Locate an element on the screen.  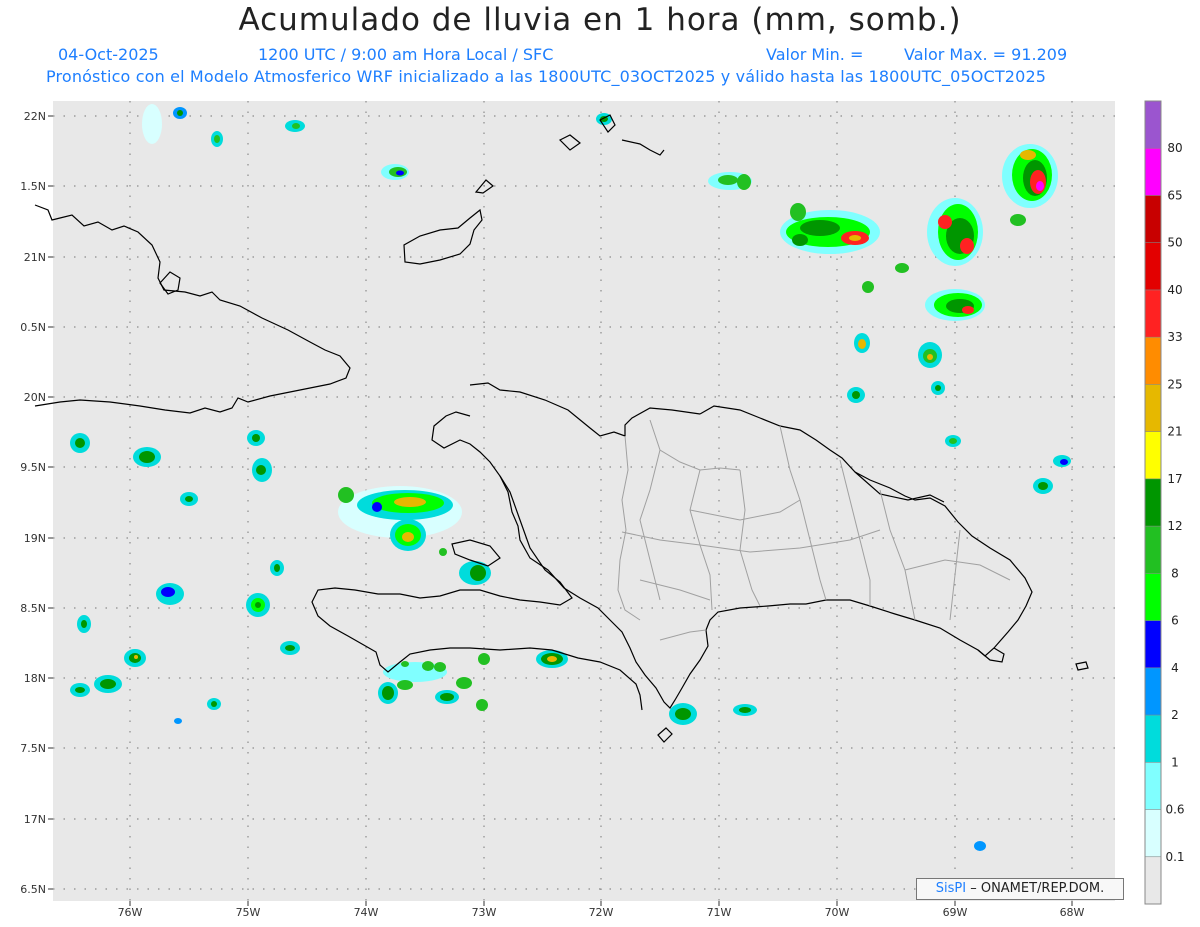
lat-label: 1.5N is located at coordinates (33, 186).